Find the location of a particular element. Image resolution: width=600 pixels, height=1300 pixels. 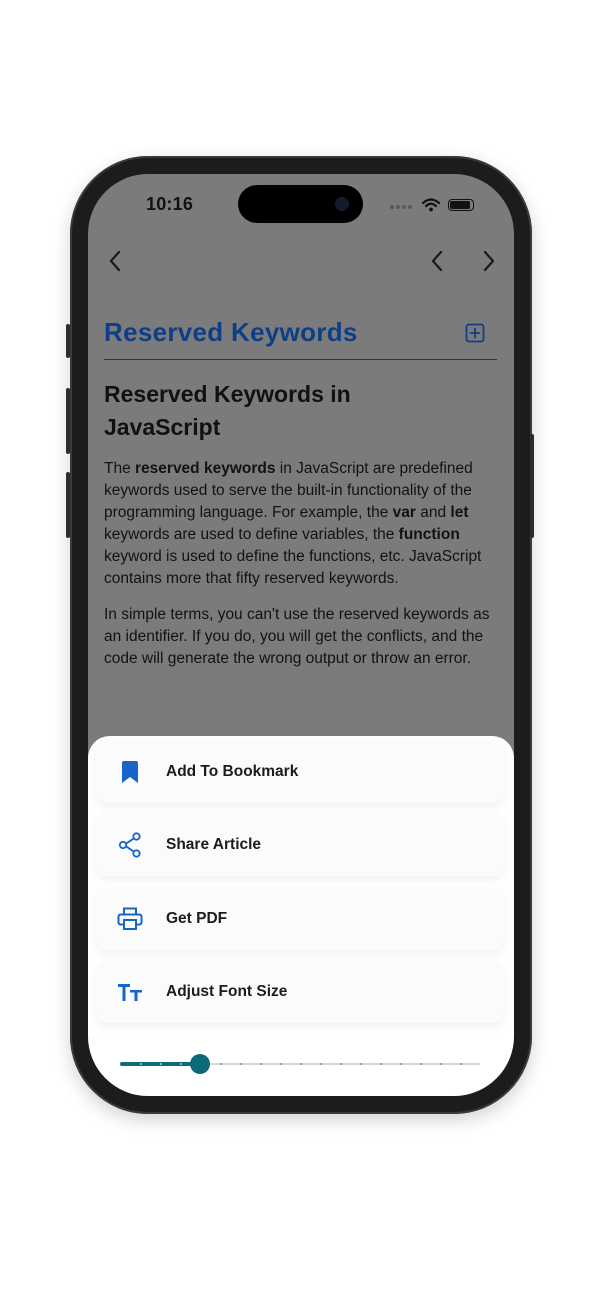

article-nav is located at coordinates (301, 261).